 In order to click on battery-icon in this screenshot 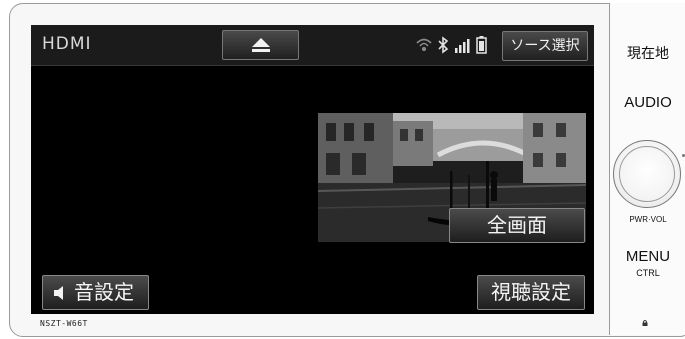, I will do `click(481, 45)`.